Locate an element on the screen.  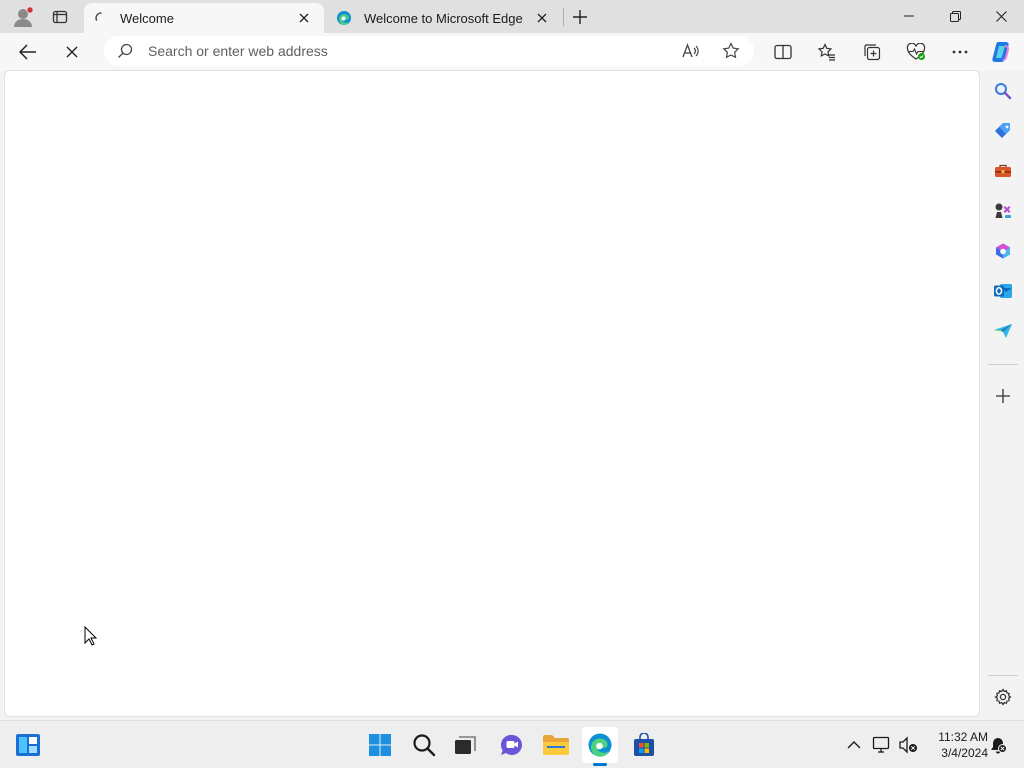
tab-separator is located at coordinates (563, 17).